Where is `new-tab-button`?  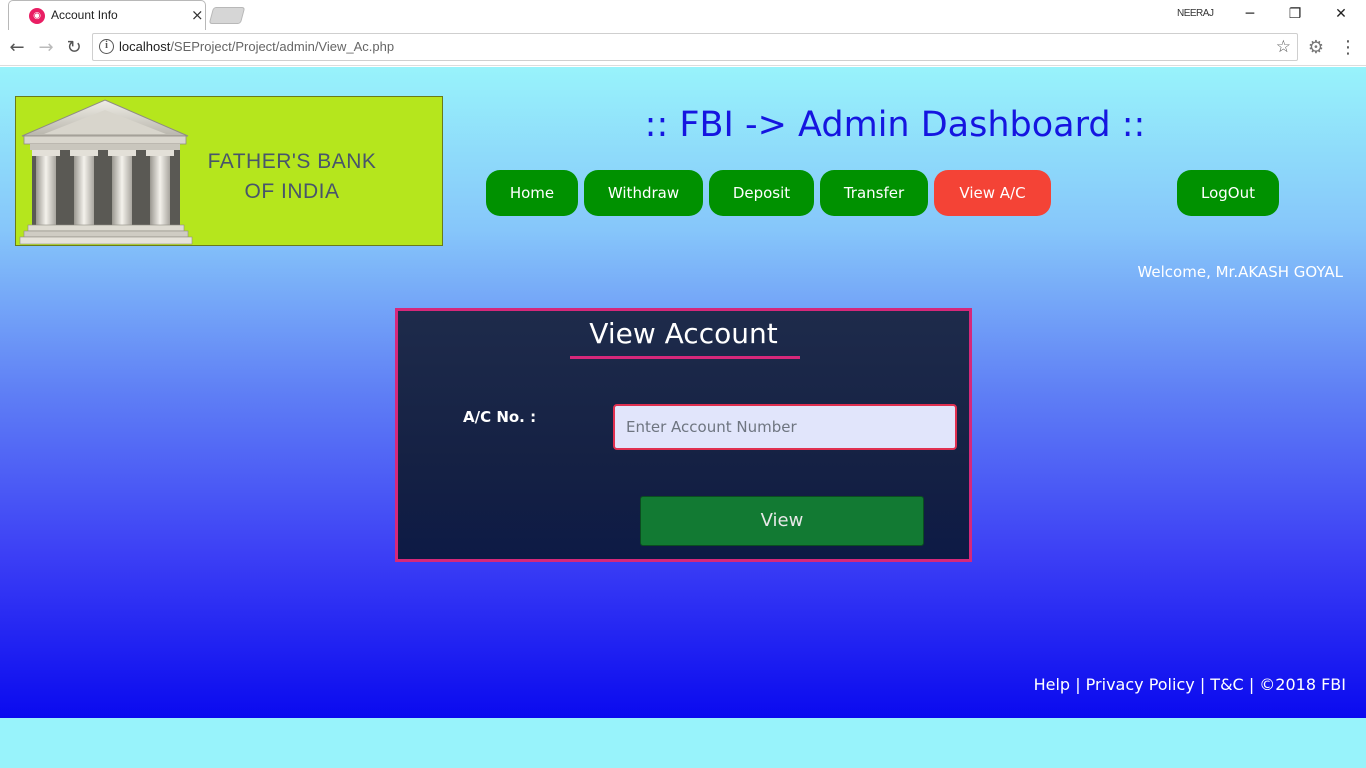 new-tab-button is located at coordinates (227, 15).